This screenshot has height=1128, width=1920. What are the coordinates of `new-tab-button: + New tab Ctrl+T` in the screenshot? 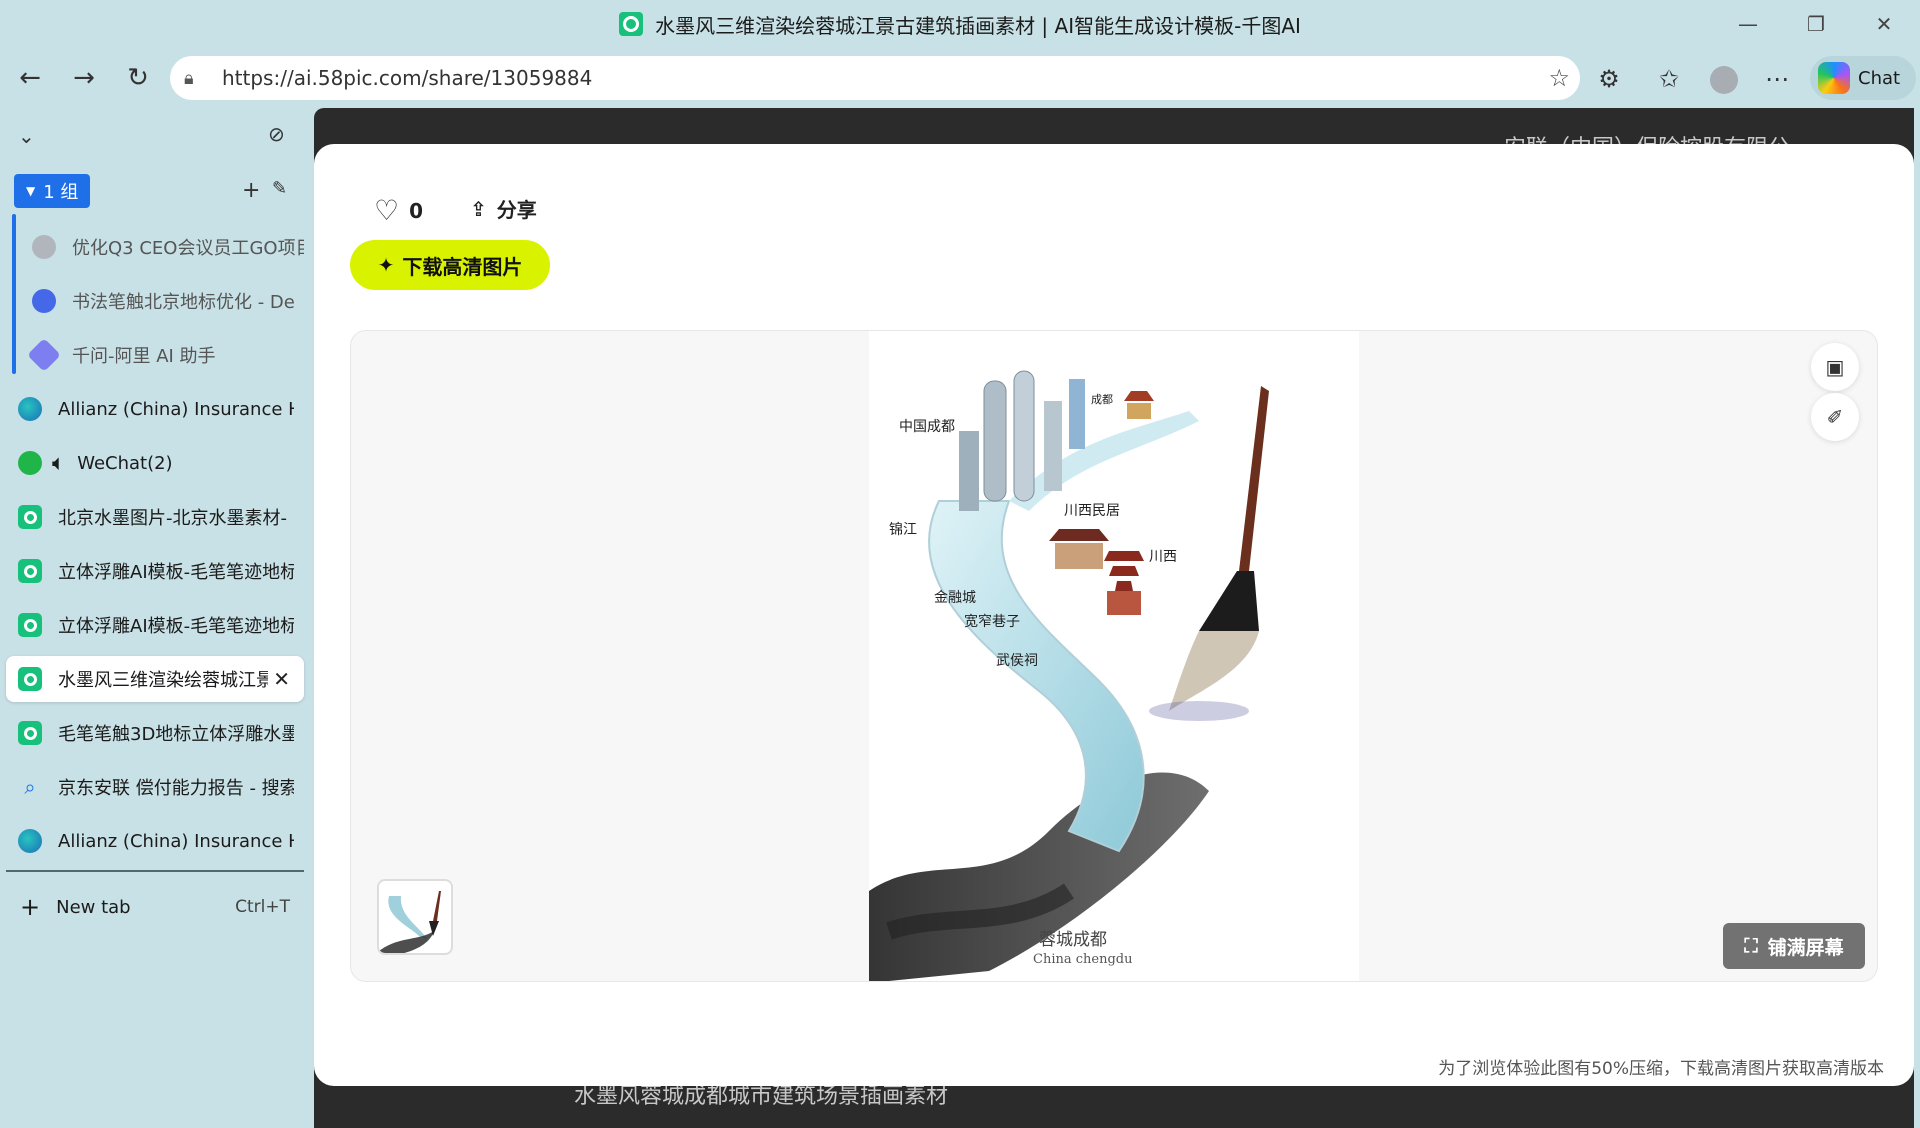 It's located at (155, 907).